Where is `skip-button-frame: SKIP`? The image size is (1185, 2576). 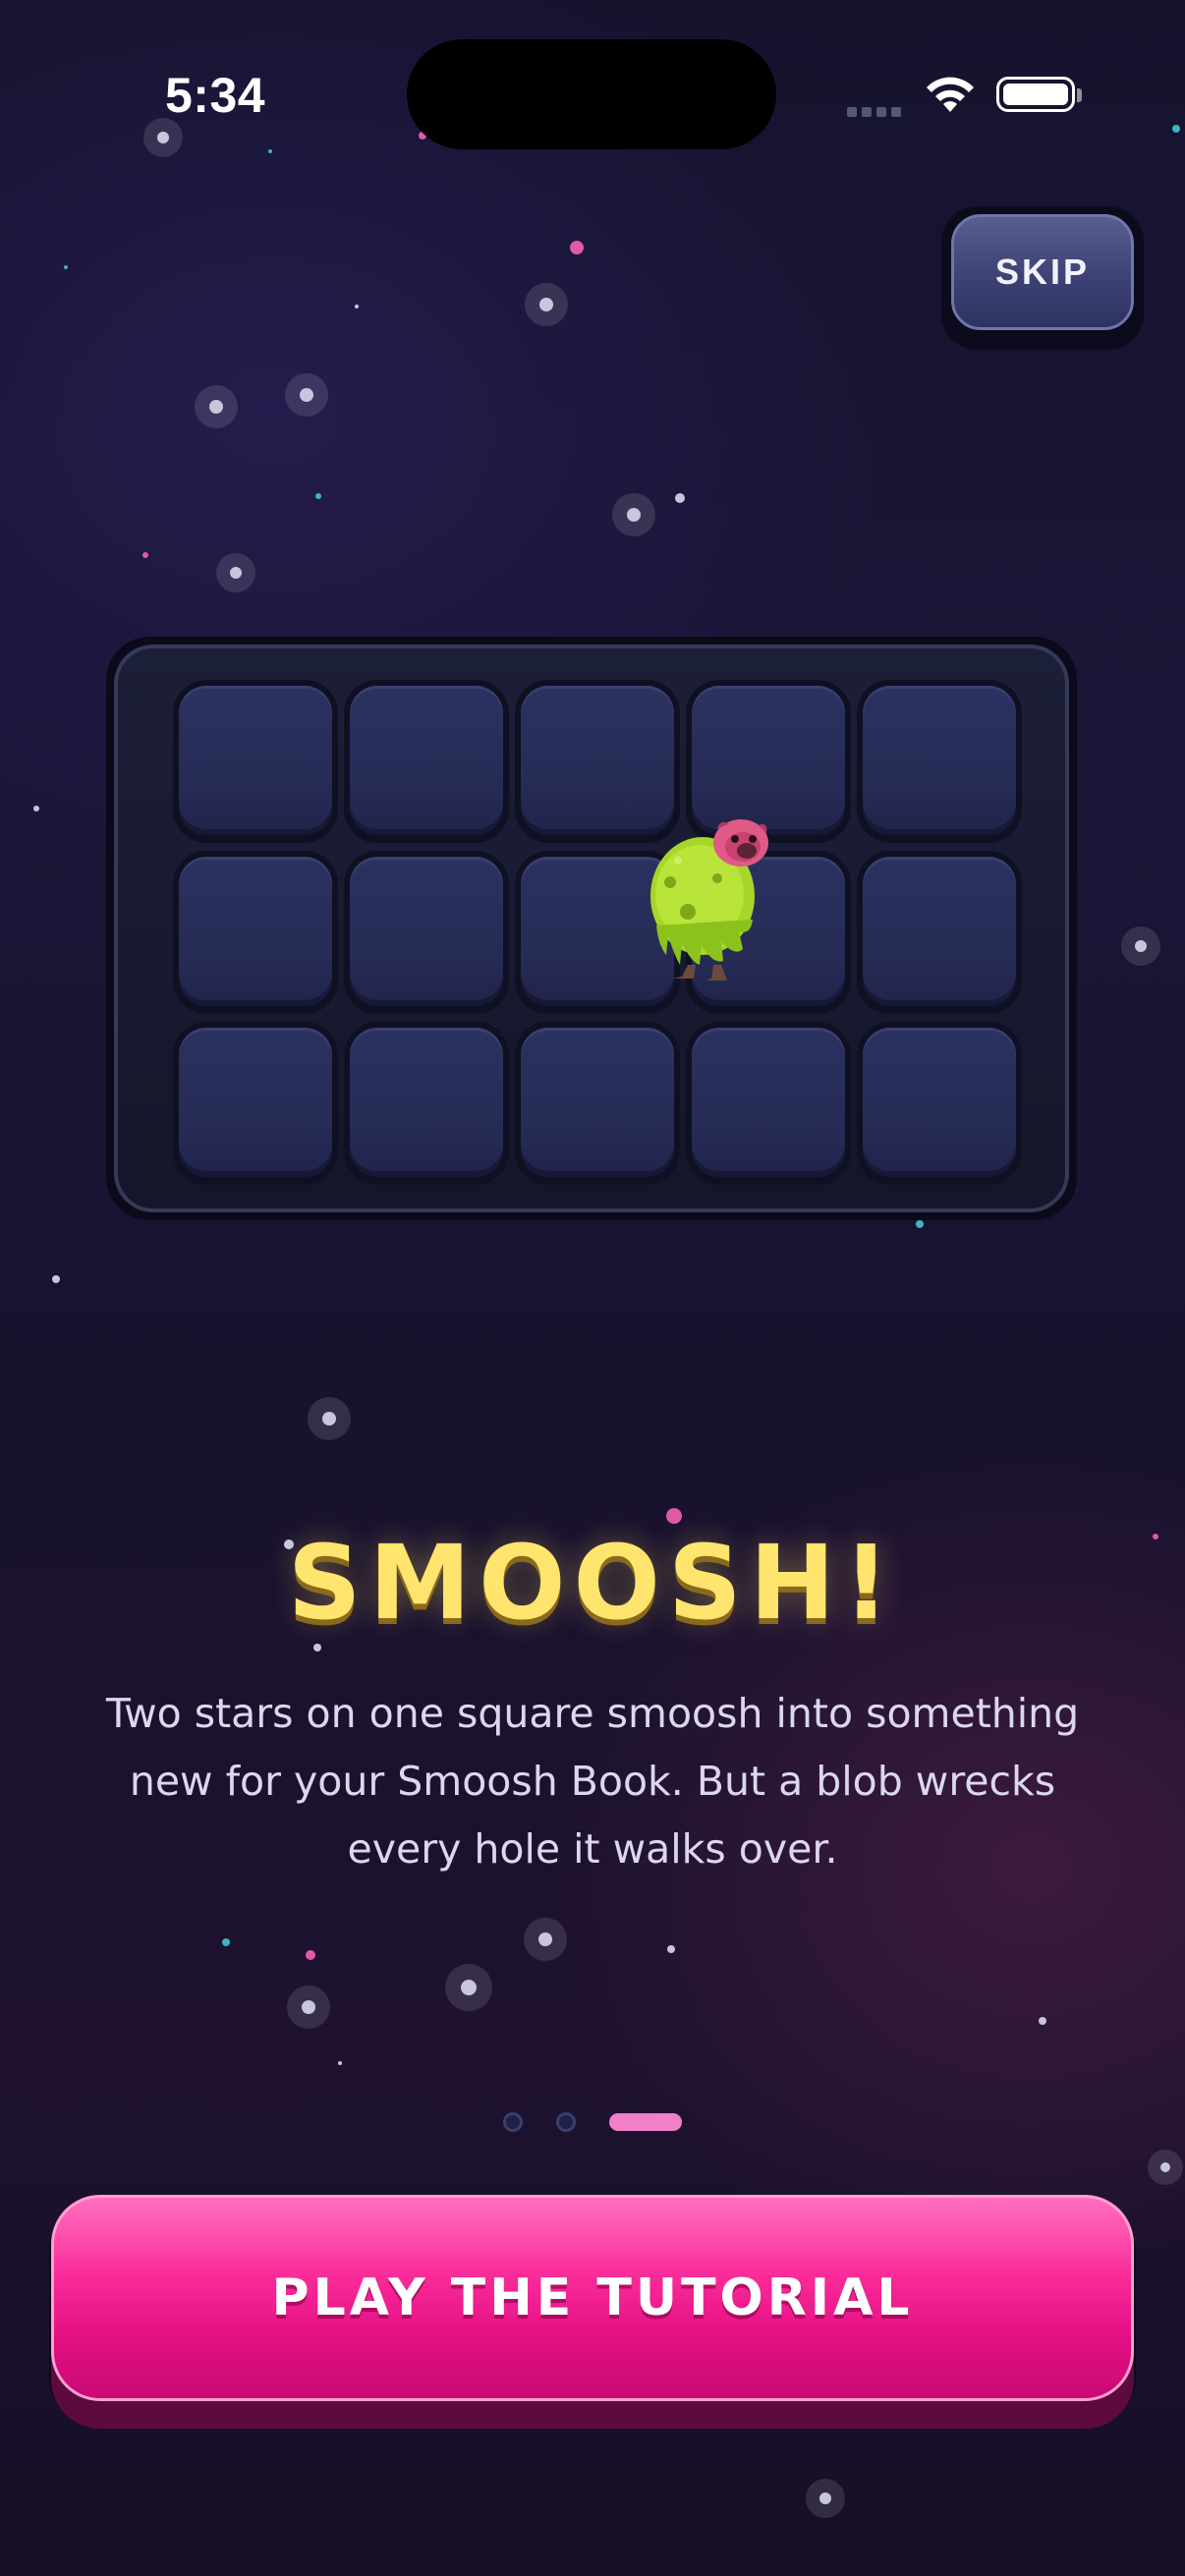 skip-button-frame: SKIP is located at coordinates (1042, 278).